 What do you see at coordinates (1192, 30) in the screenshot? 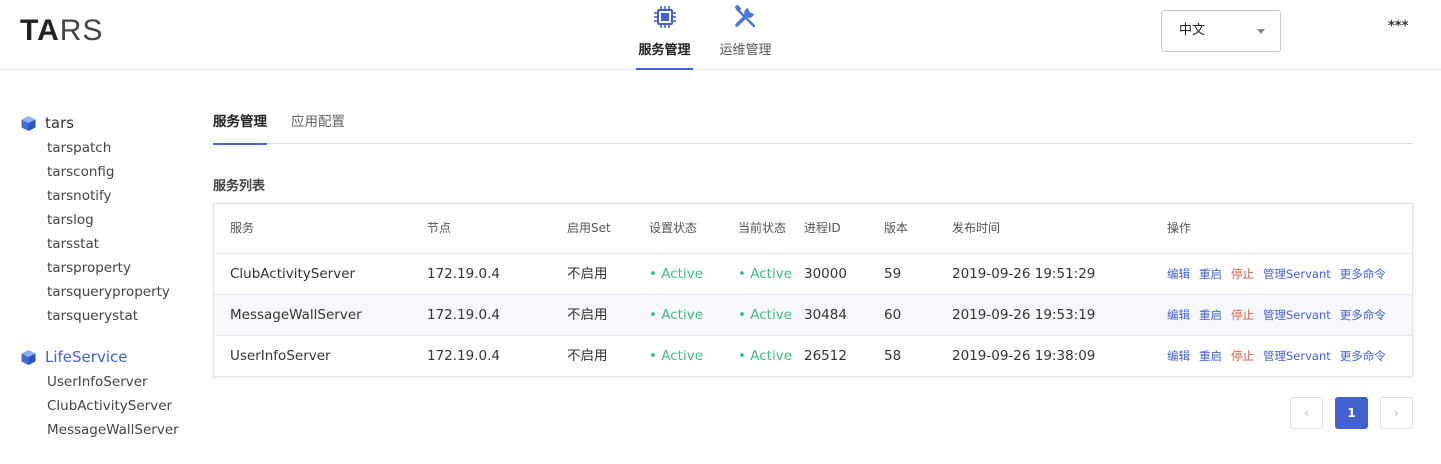
I see `language-selected-value: 中文` at bounding box center [1192, 30].